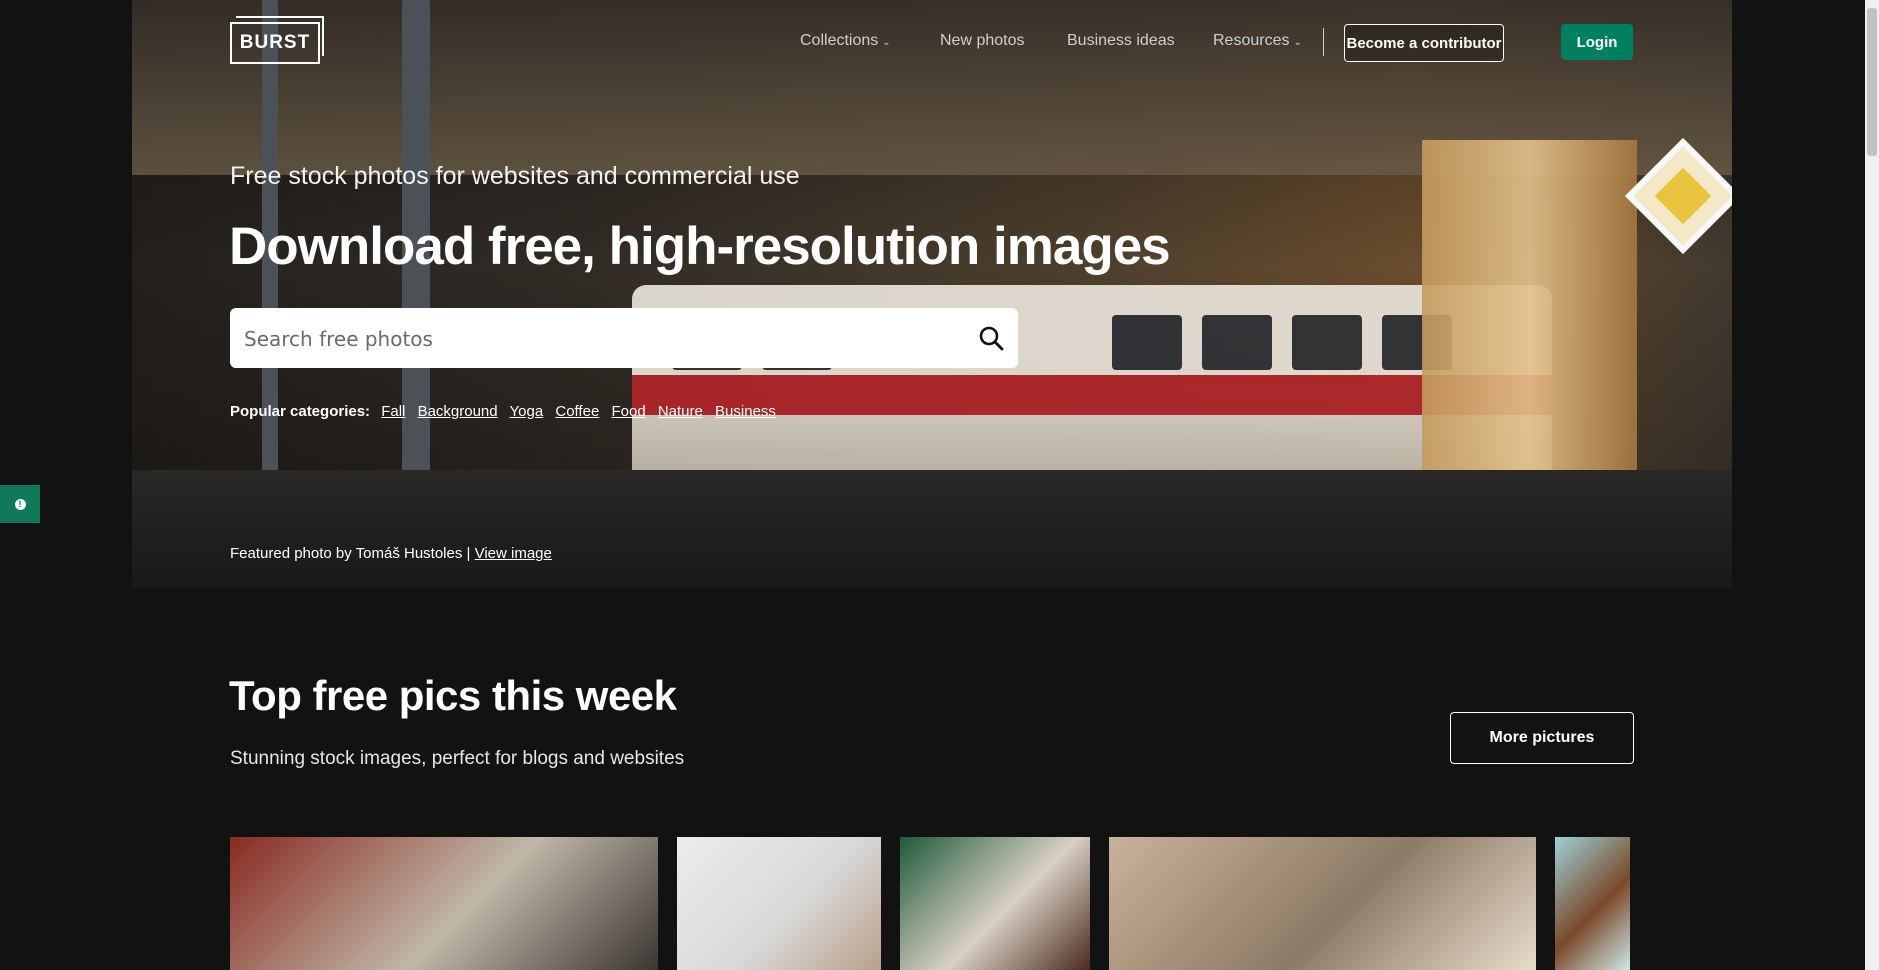  I want to click on nav-collections-label: Collections, so click(839, 40).